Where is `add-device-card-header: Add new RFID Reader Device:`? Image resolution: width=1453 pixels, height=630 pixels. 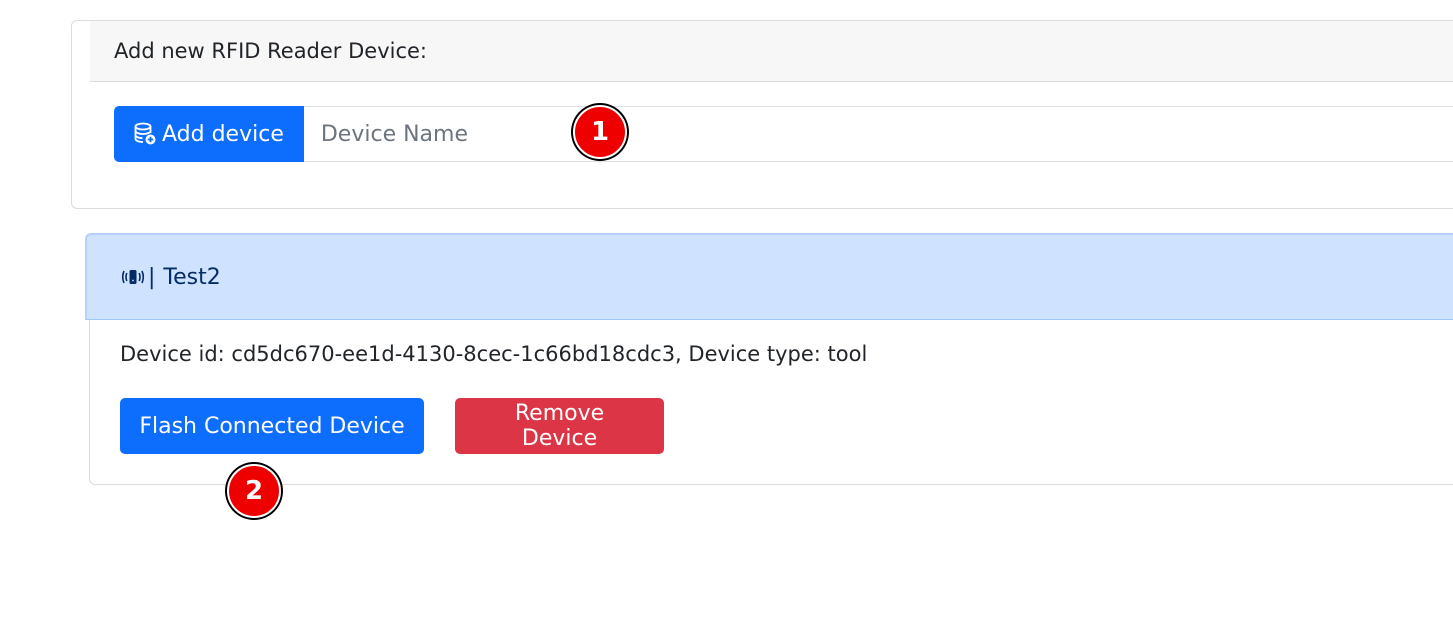 add-device-card-header: Add new RFID Reader Device: is located at coordinates (771, 51).